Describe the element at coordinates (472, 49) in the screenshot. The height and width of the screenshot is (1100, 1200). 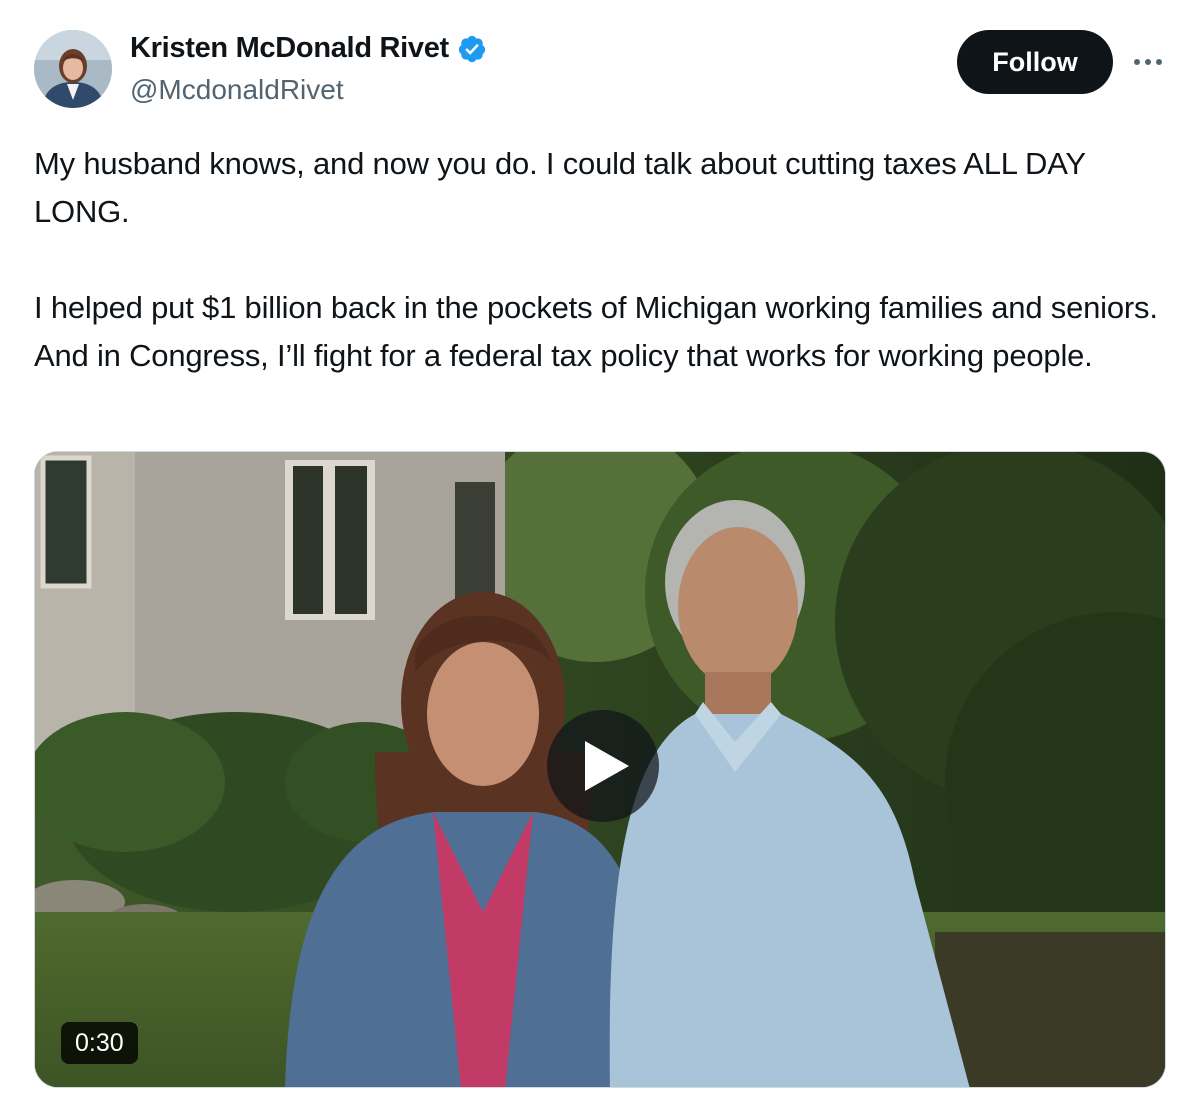
I see `verified-badge-icon` at that location.